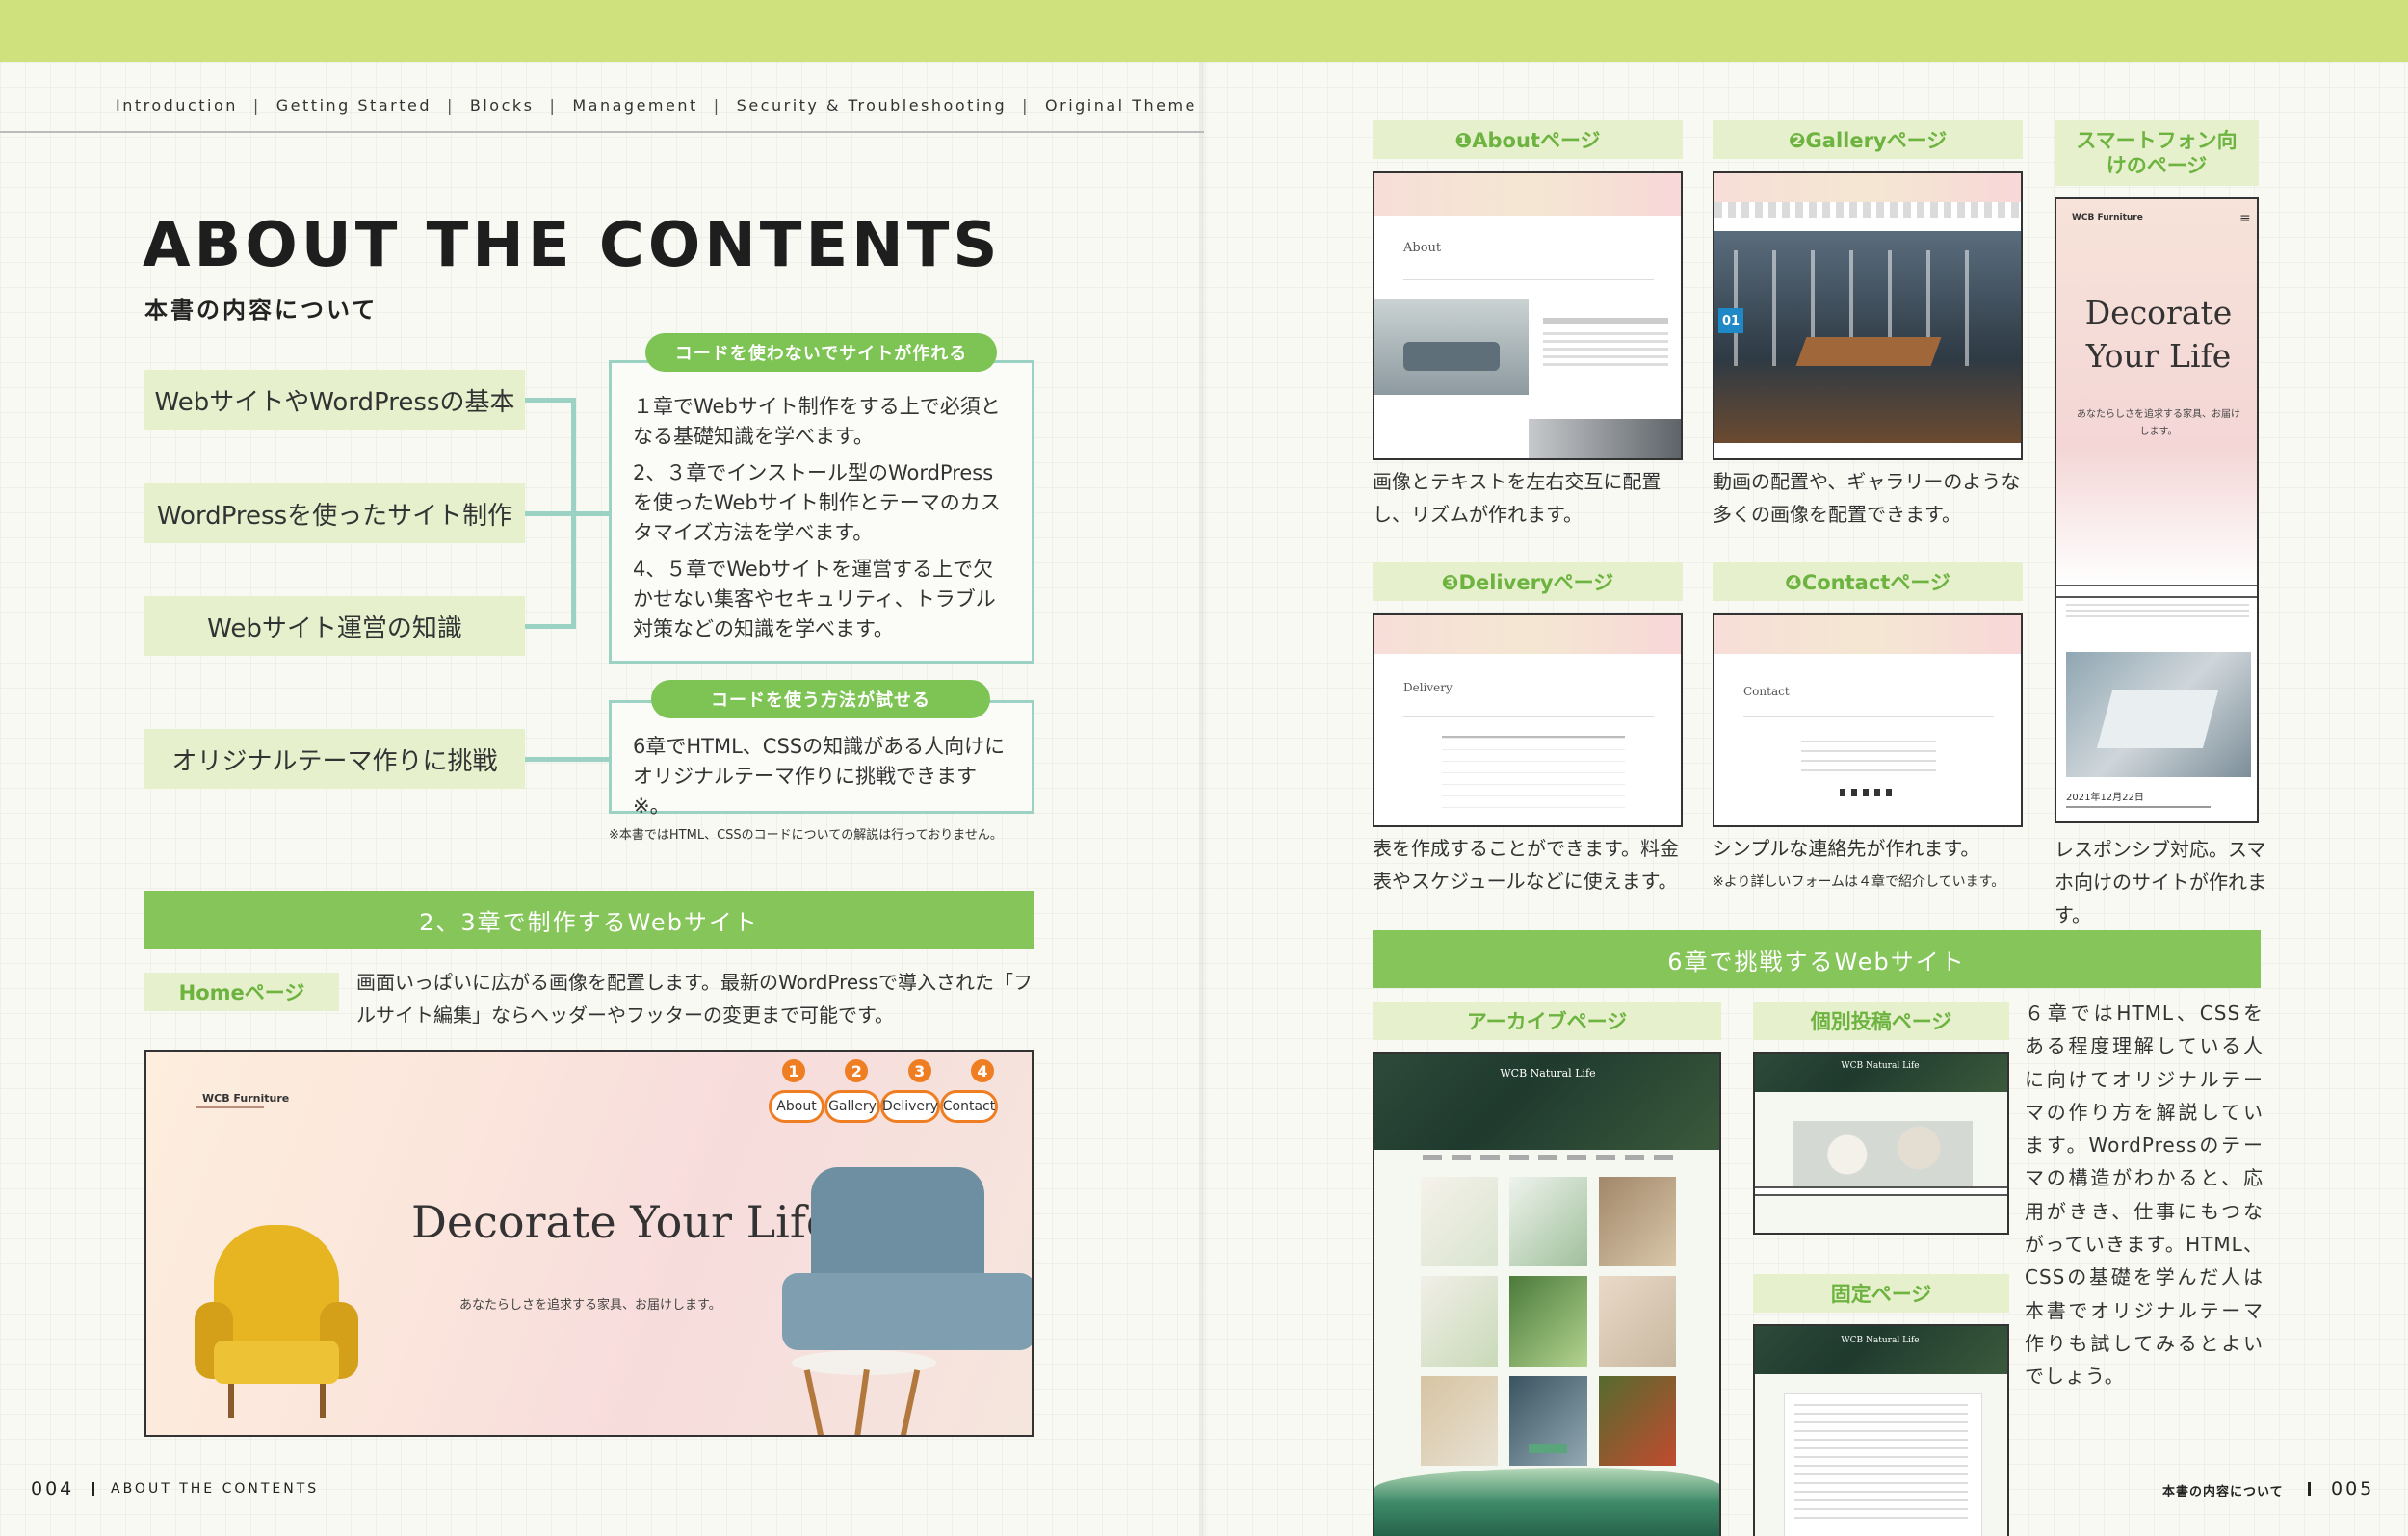  What do you see at coordinates (857, 1070) in the screenshot?
I see `nav-number: 2` at bounding box center [857, 1070].